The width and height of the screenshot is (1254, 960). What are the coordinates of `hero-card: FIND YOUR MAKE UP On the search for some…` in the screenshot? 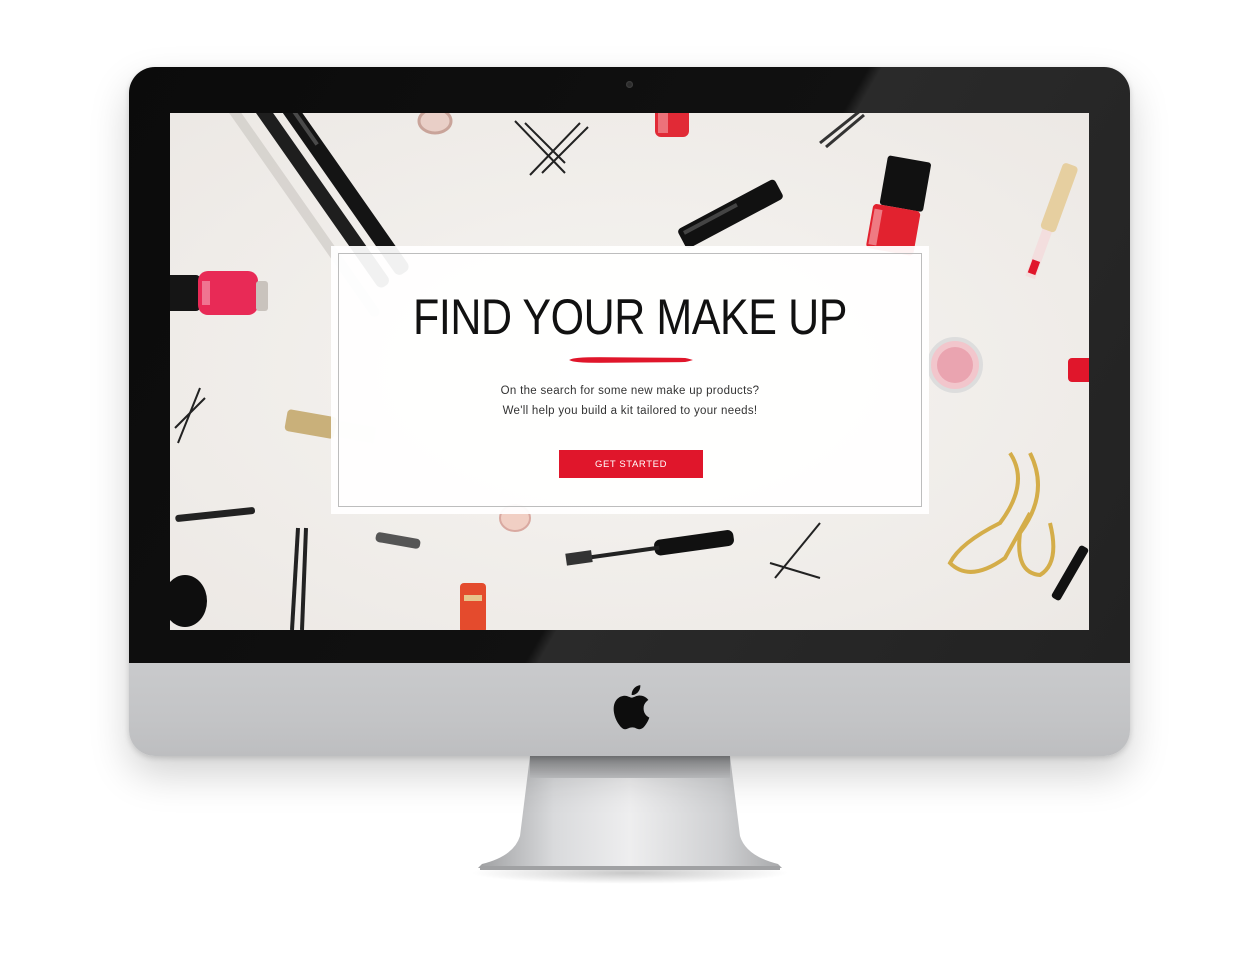 It's located at (630, 380).